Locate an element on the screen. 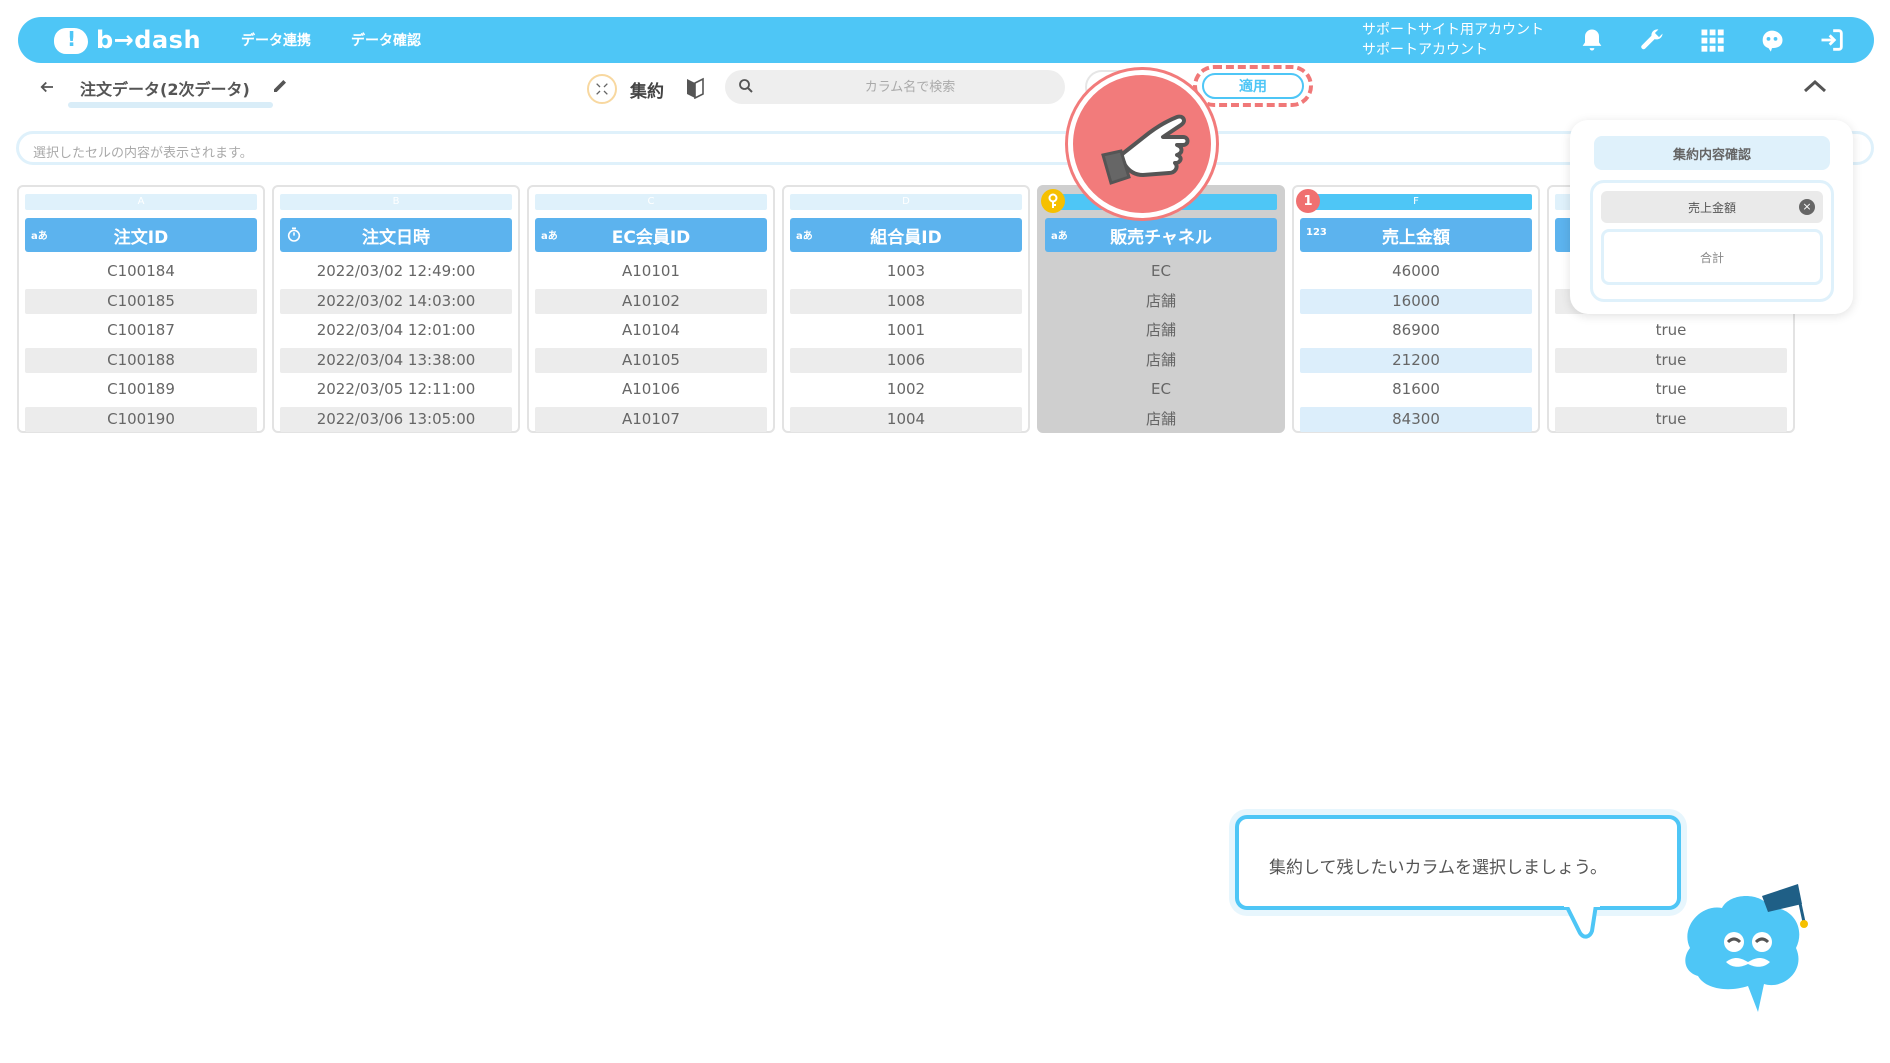 The image size is (1890, 1063). toolbar: 注文データ(2次データ) 集約 適用 is located at coordinates (945, 89).